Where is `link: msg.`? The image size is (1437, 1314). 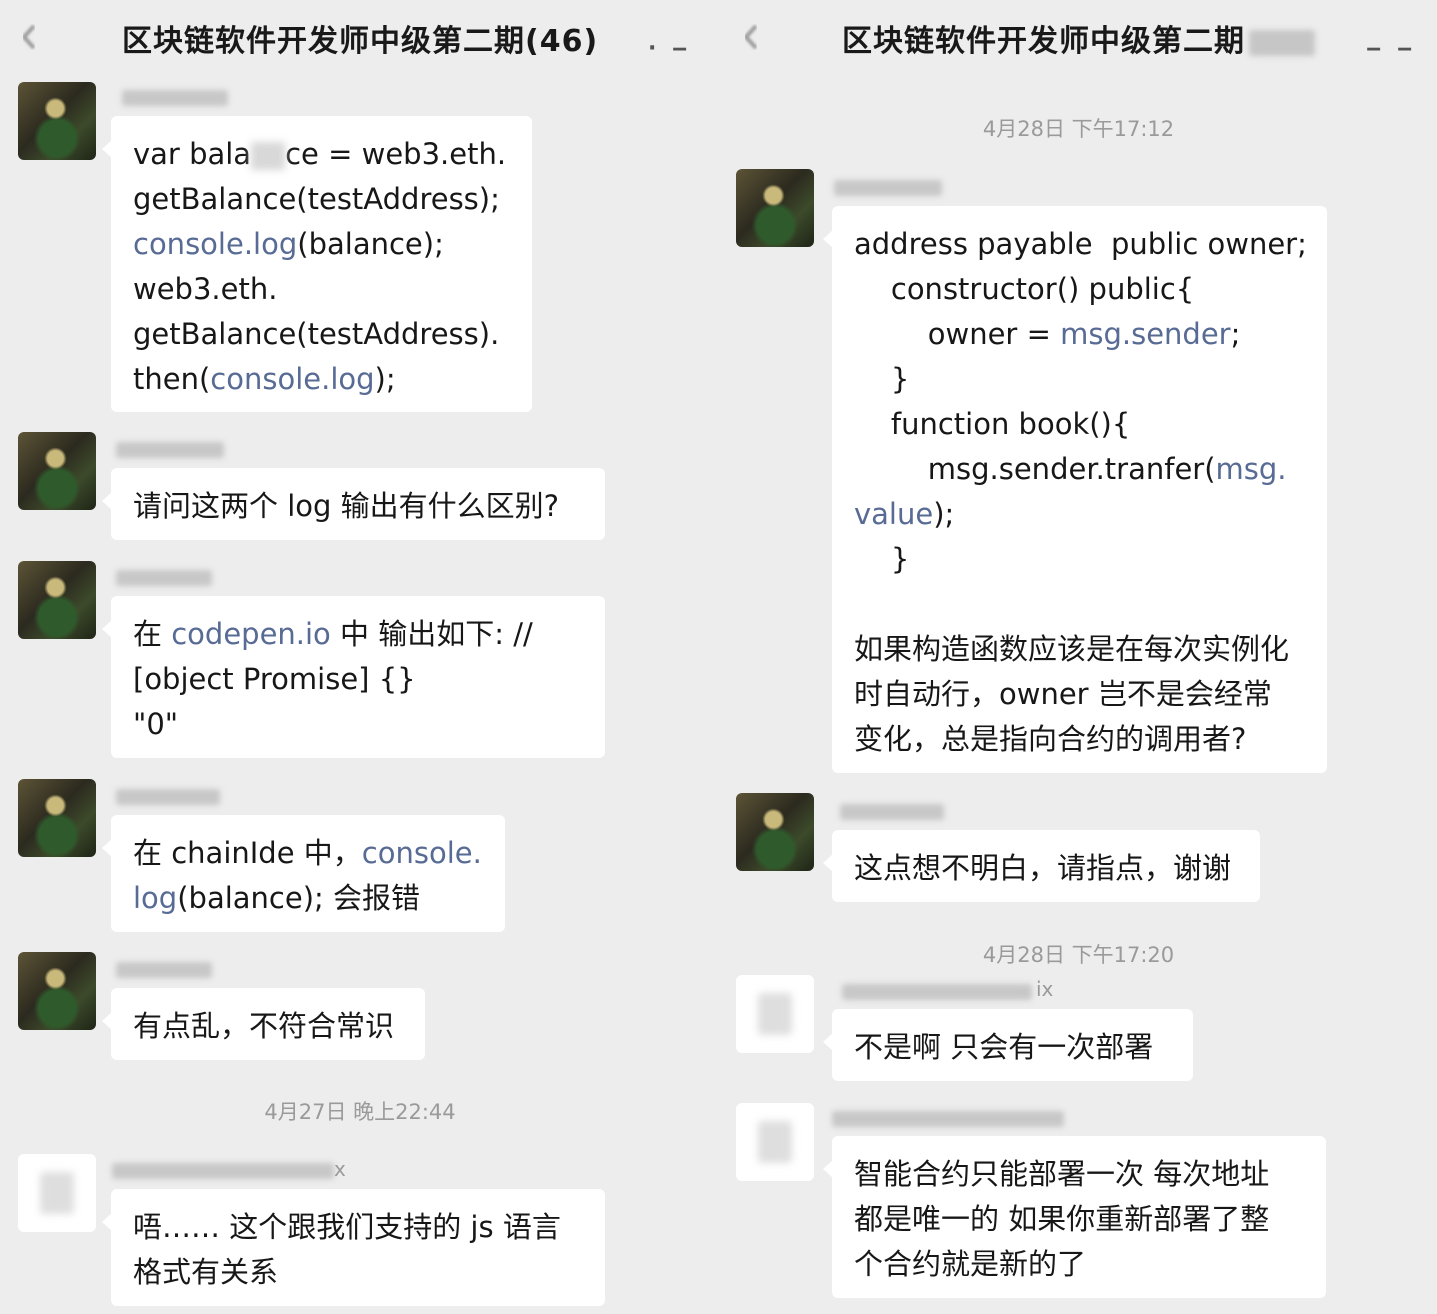 link: msg. is located at coordinates (1251, 469).